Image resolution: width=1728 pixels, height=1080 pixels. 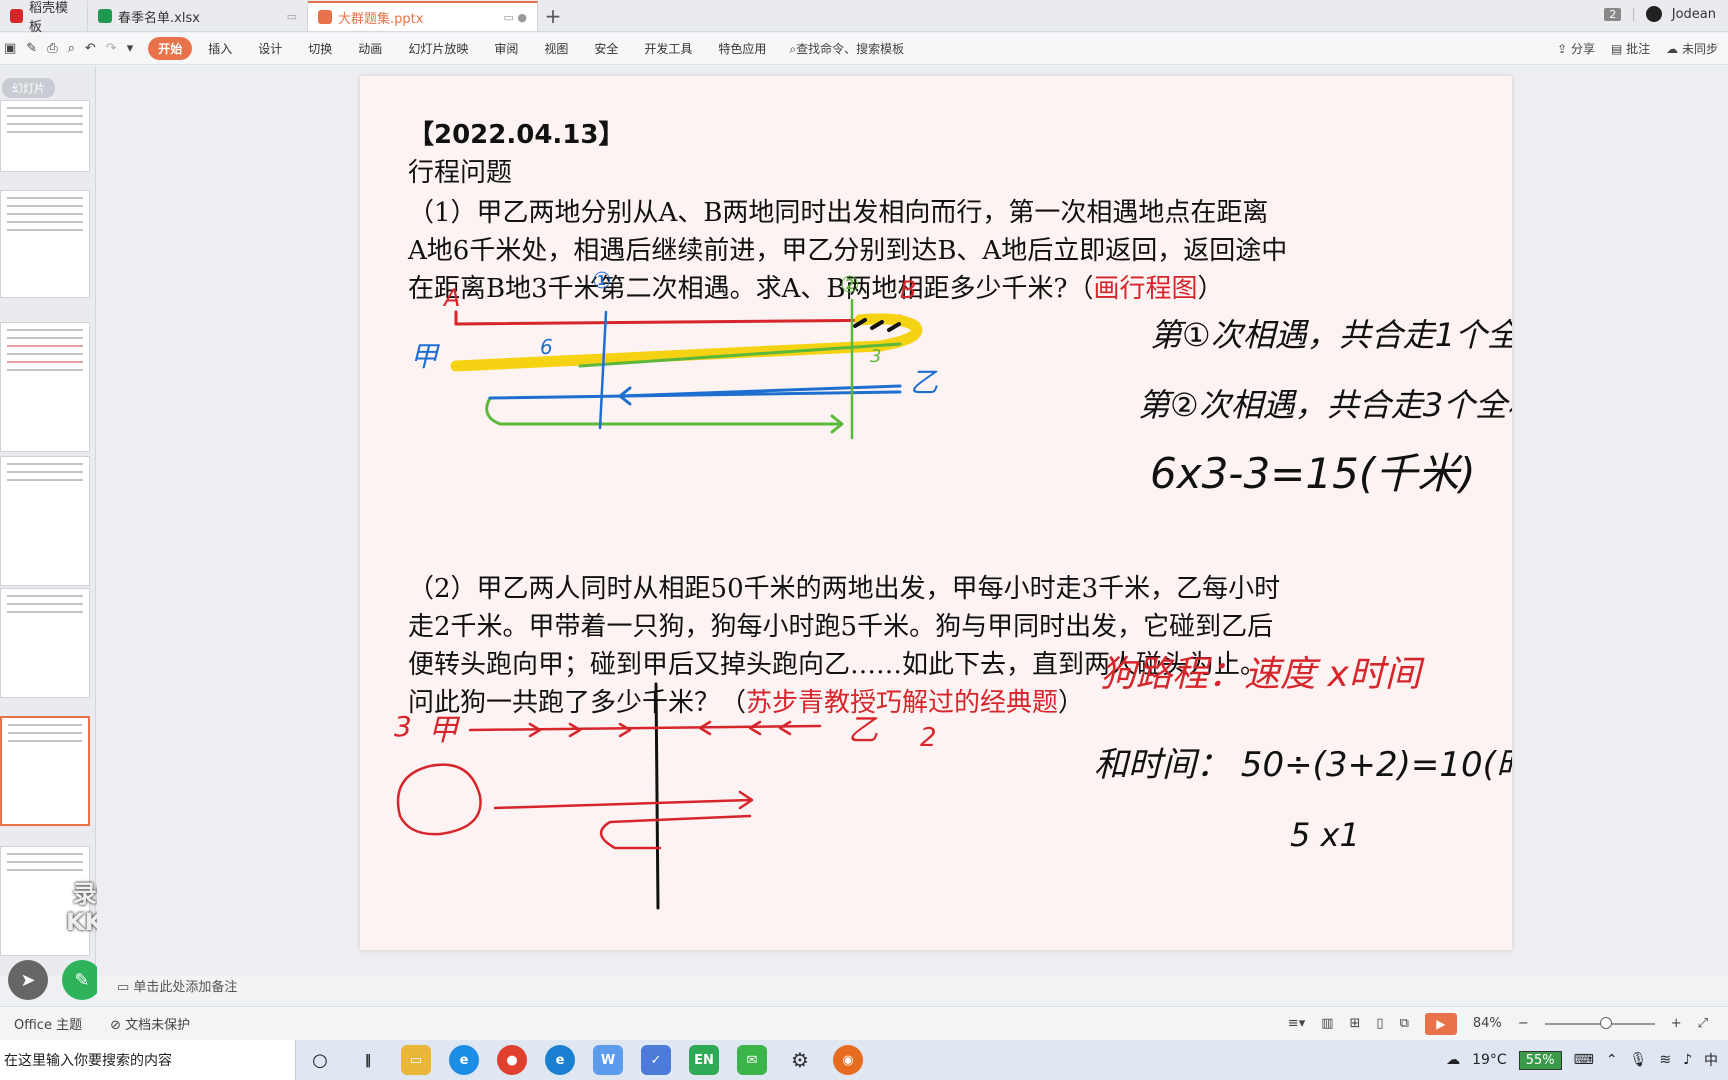 What do you see at coordinates (370, 48) in the screenshot?
I see `menu-animation: 动画` at bounding box center [370, 48].